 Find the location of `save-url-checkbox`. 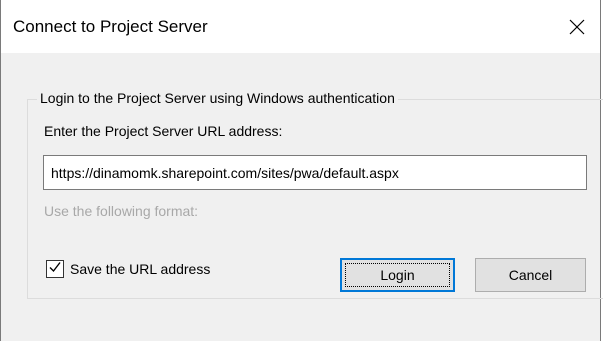

save-url-checkbox is located at coordinates (55, 269).